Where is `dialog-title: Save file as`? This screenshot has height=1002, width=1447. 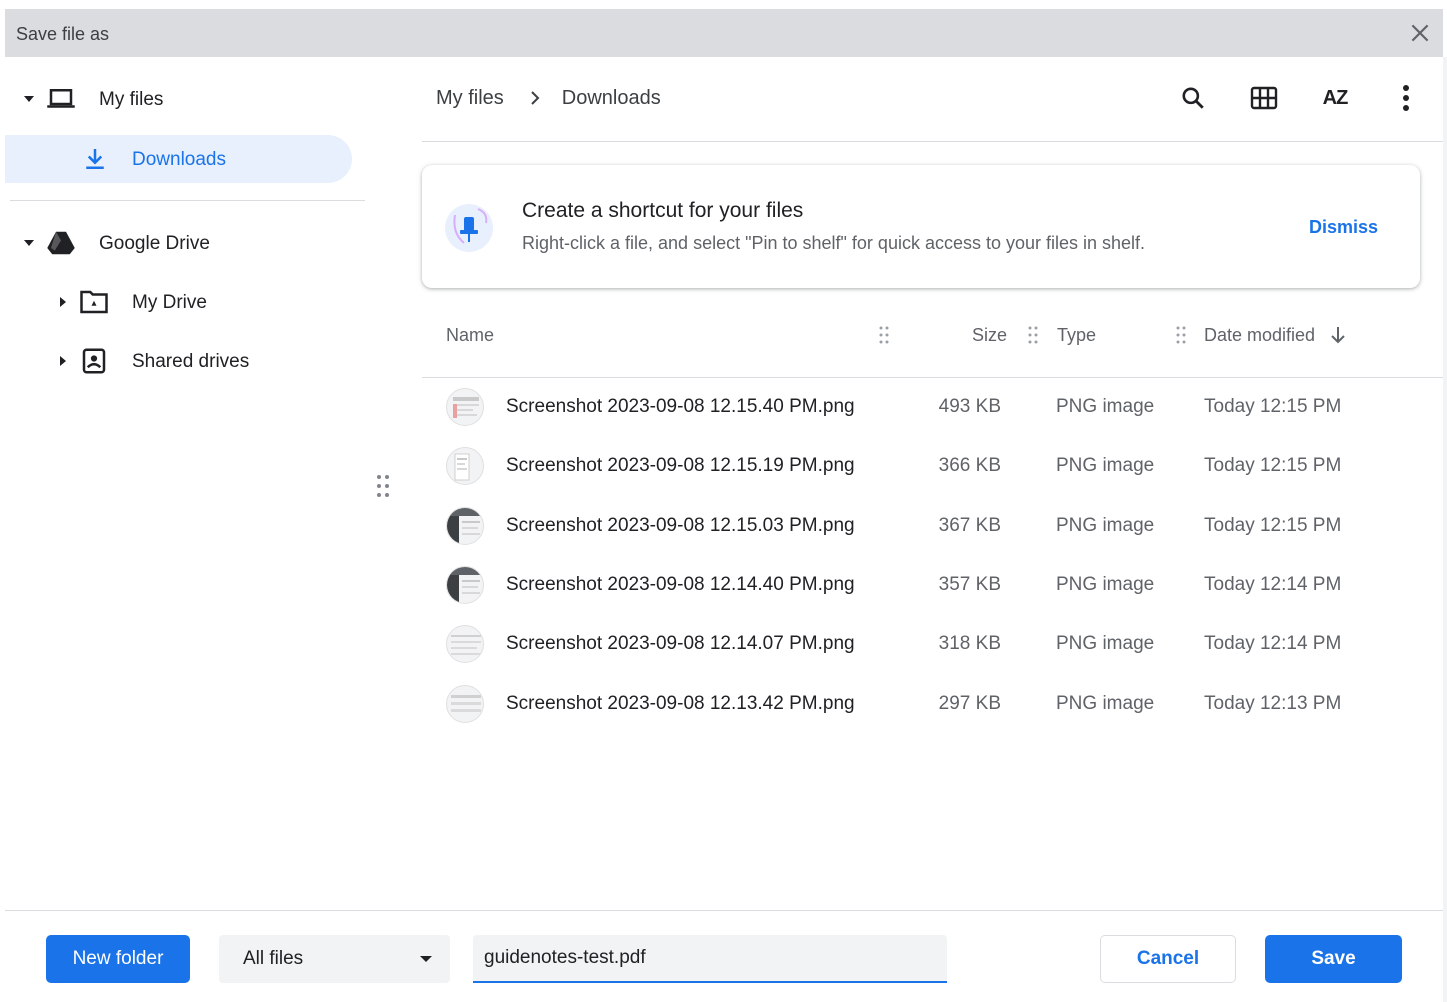
dialog-title: Save file as is located at coordinates (63, 34).